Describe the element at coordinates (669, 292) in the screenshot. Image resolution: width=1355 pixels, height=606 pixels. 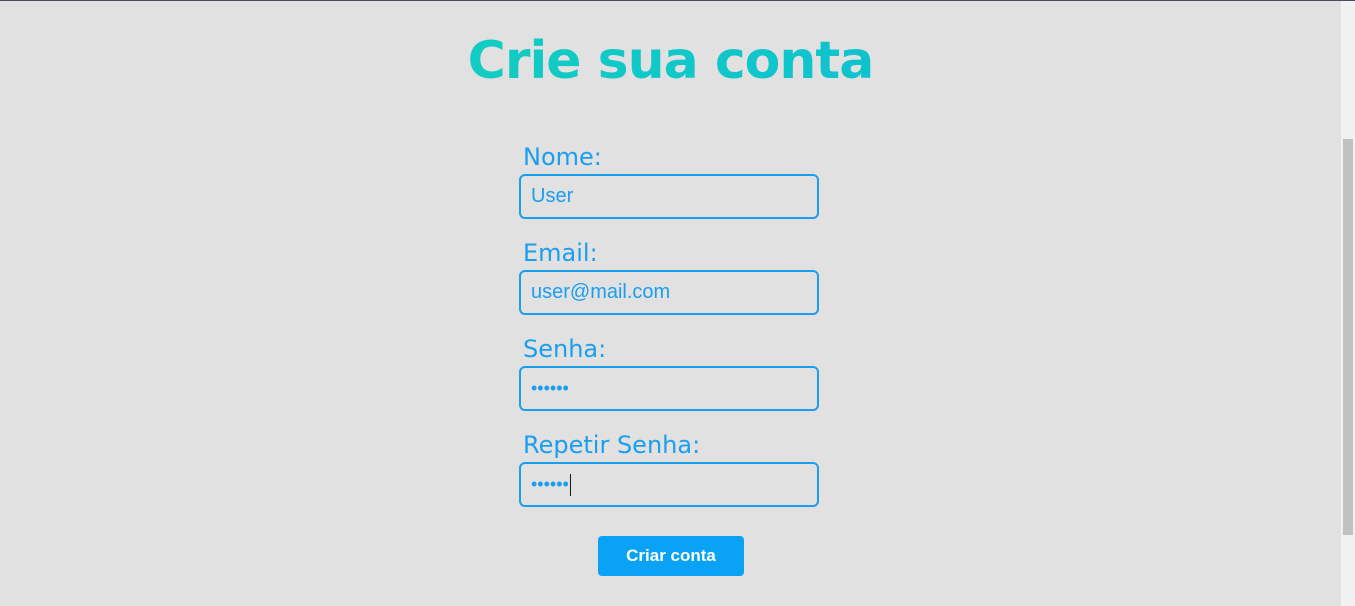
I see `email-input` at that location.